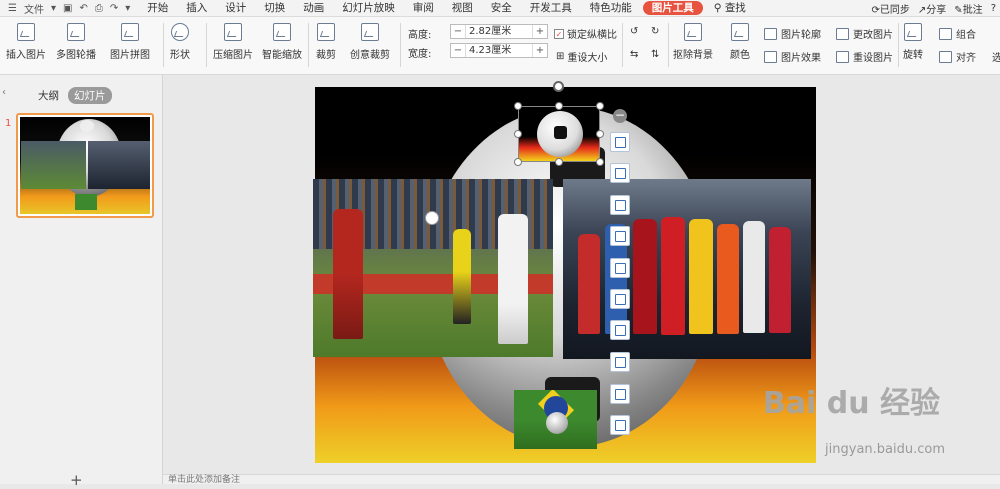  I want to click on color-button: 颜色, so click(740, 42).